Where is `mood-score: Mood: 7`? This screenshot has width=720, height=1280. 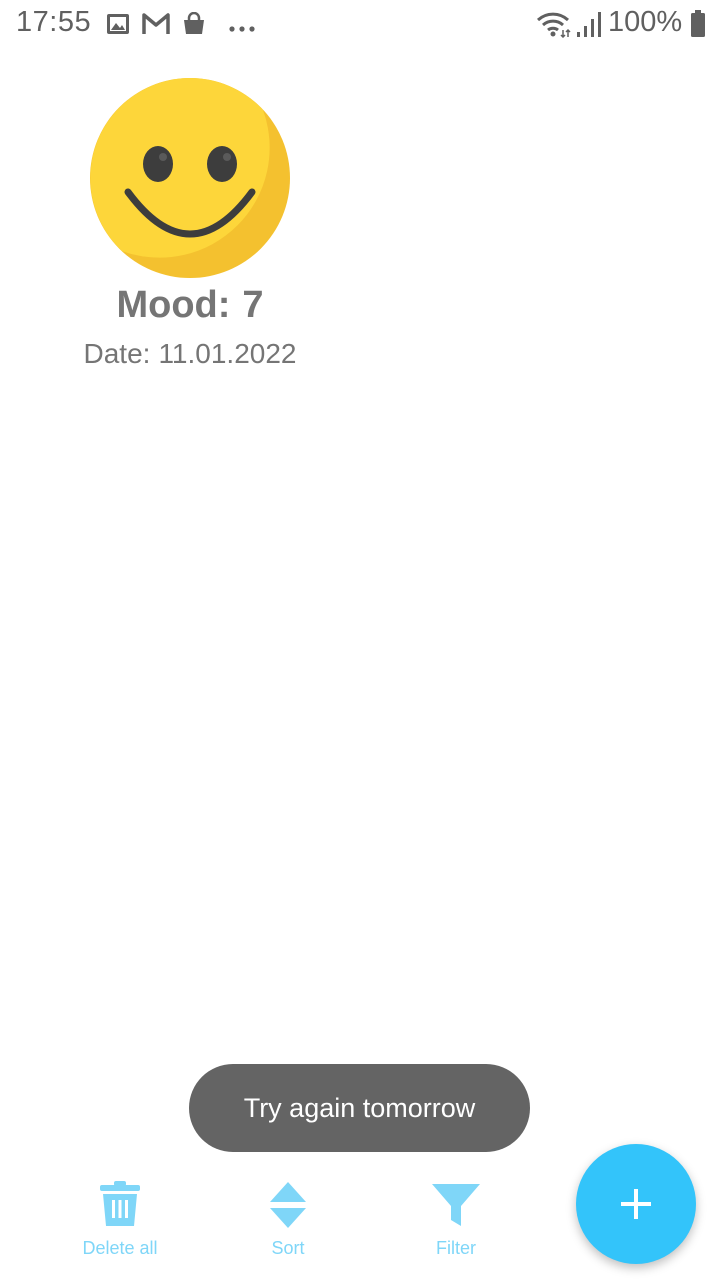
mood-score: Mood: 7 is located at coordinates (190, 305).